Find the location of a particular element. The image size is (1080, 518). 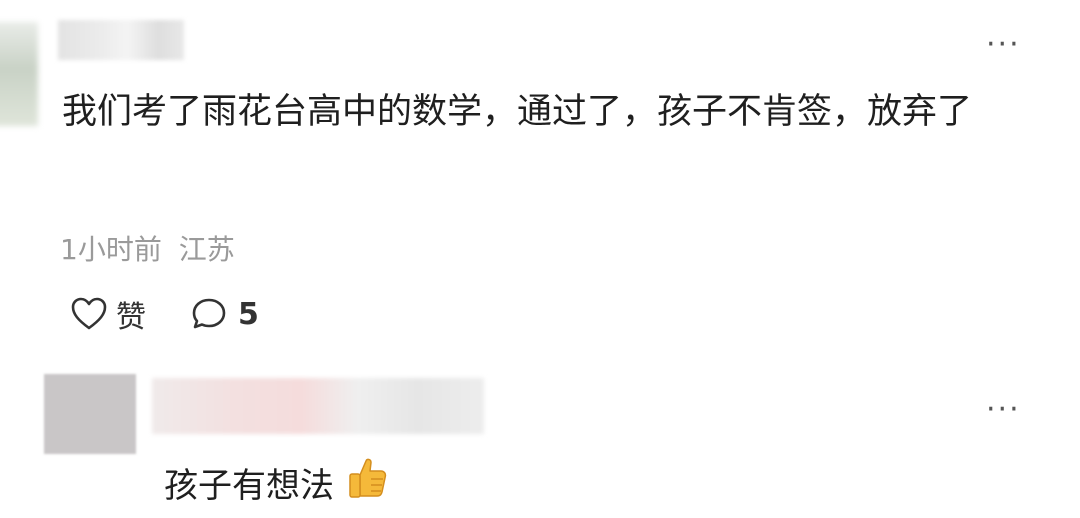

heart-outline-icon is located at coordinates (89, 314).